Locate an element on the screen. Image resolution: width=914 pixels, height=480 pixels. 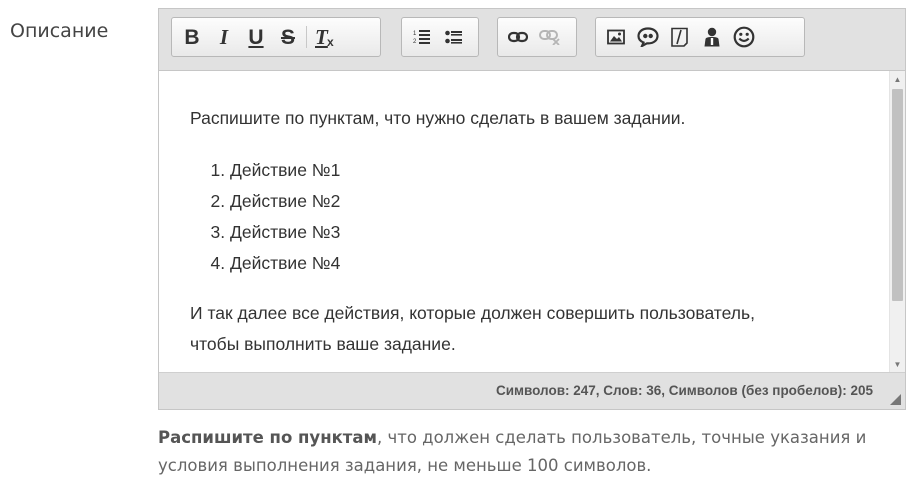
image-icon is located at coordinates (616, 37).